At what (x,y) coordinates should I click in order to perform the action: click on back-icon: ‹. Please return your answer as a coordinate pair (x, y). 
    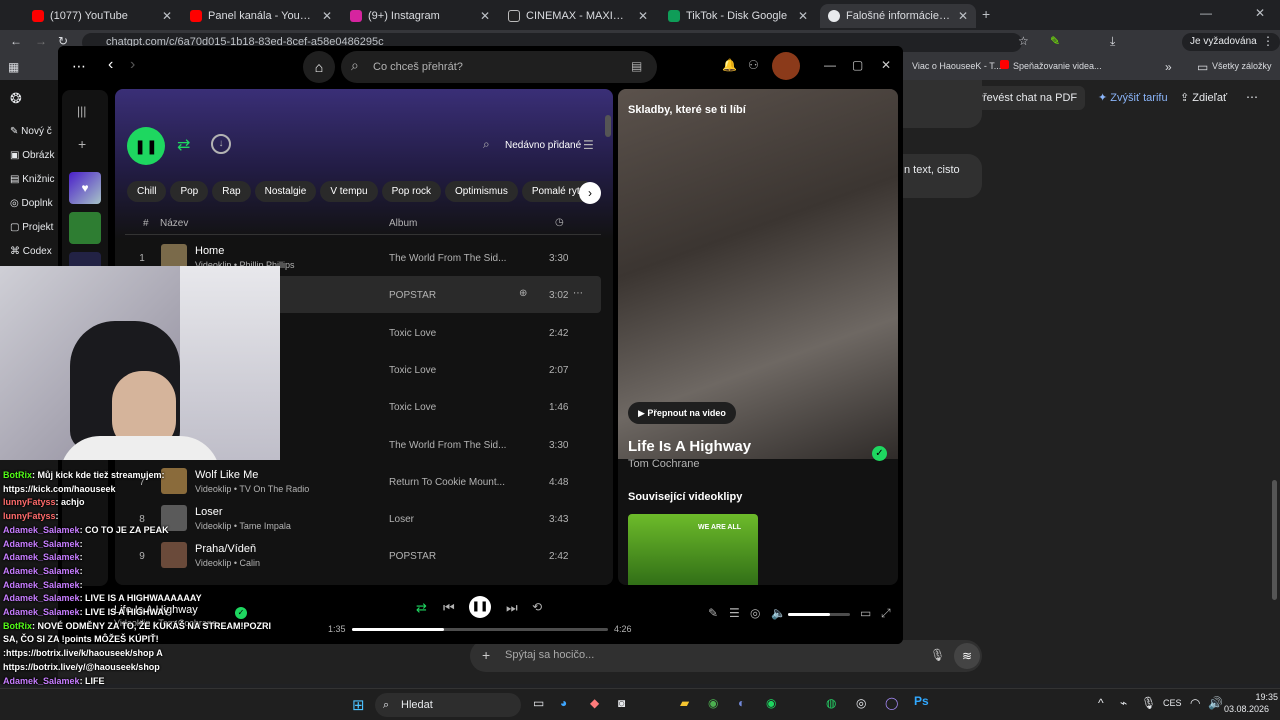
    Looking at the image, I should click on (110, 65).